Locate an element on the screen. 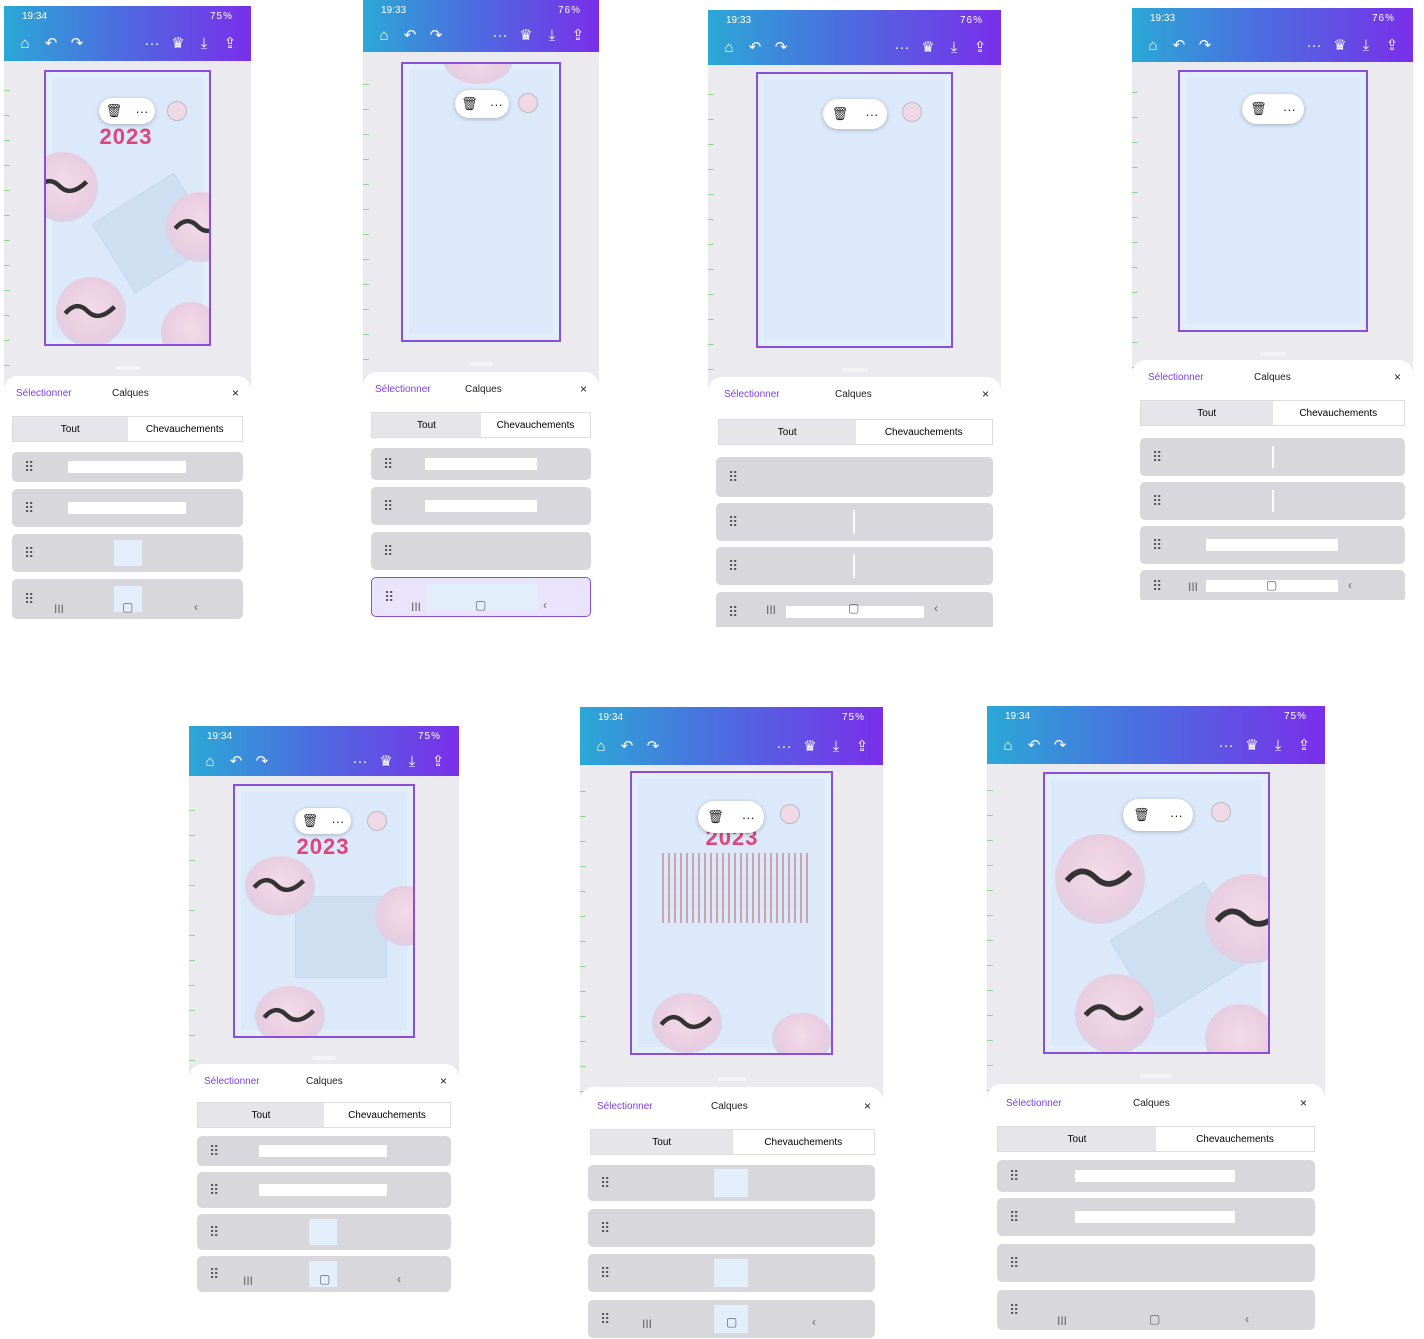 Image resolution: width=1424 pixels, height=1339 pixels. tab-all: Tout is located at coordinates (261, 1115).